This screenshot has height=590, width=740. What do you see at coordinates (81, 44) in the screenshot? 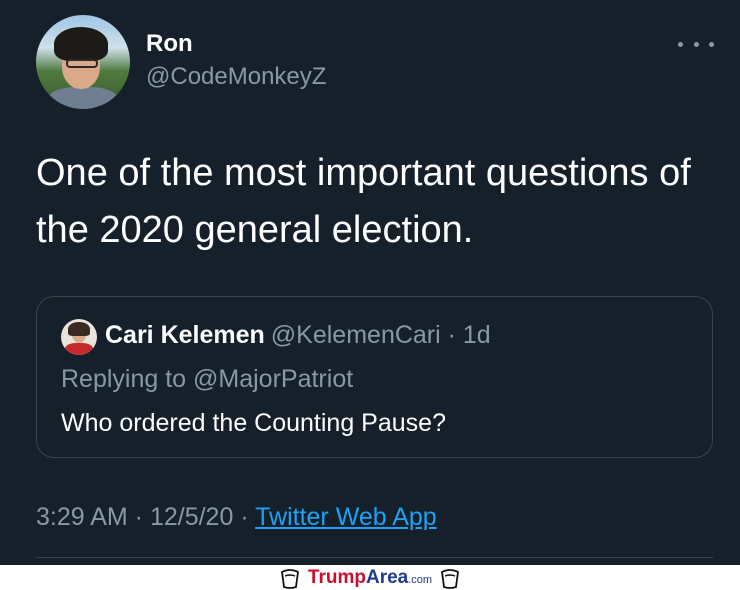
I see `avatar-hair` at bounding box center [81, 44].